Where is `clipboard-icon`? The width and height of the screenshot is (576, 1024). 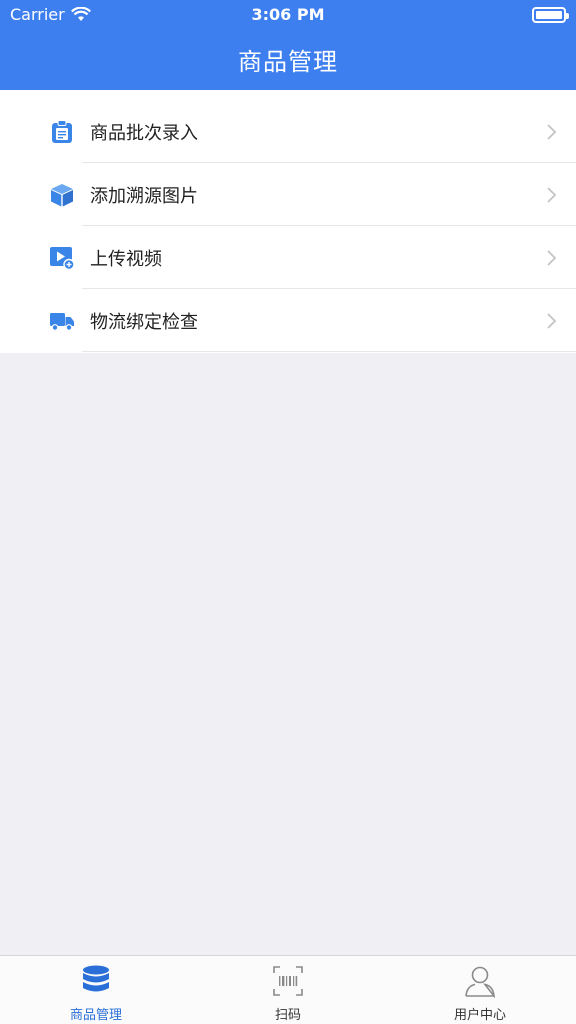 clipboard-icon is located at coordinates (62, 131).